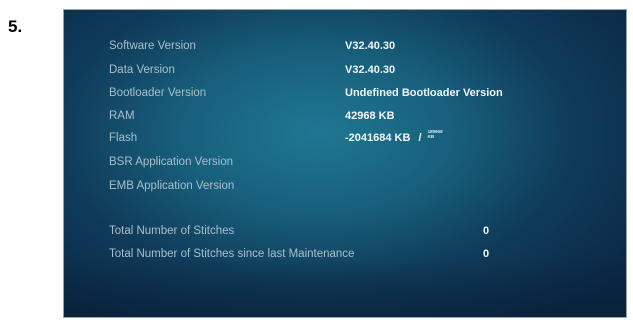 The image size is (633, 320). Describe the element at coordinates (152, 46) in the screenshot. I see `software-version-label: Software Version` at that location.